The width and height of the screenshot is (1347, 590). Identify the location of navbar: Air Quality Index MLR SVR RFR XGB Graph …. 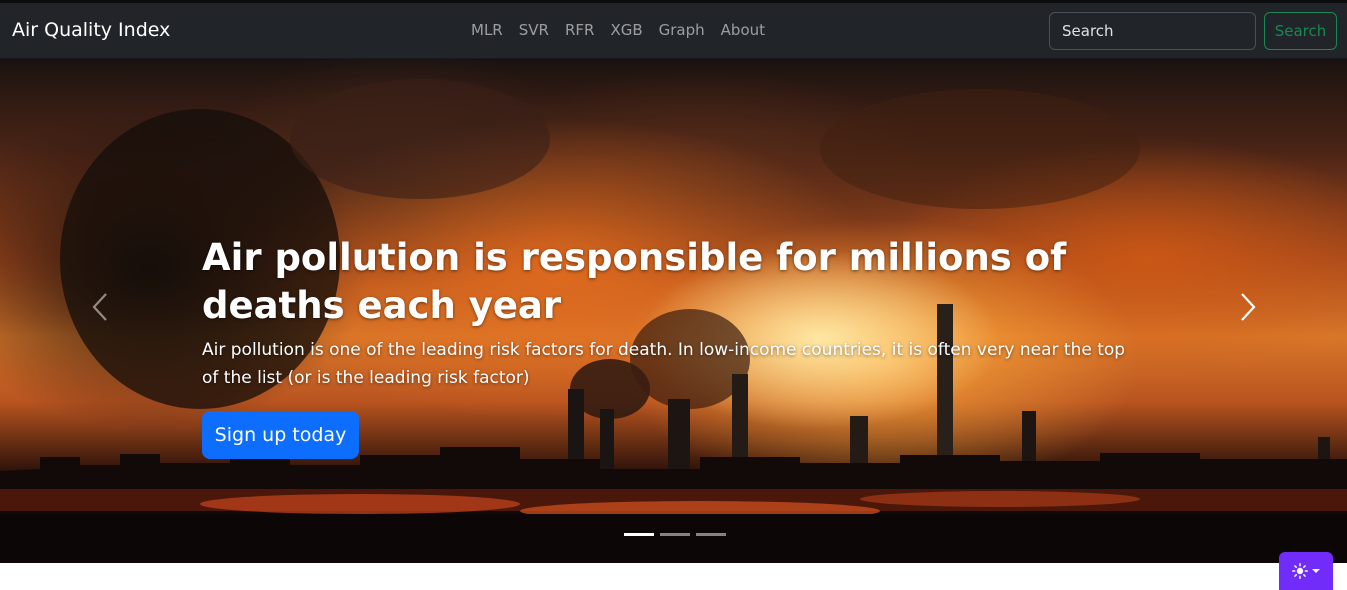
(673, 31).